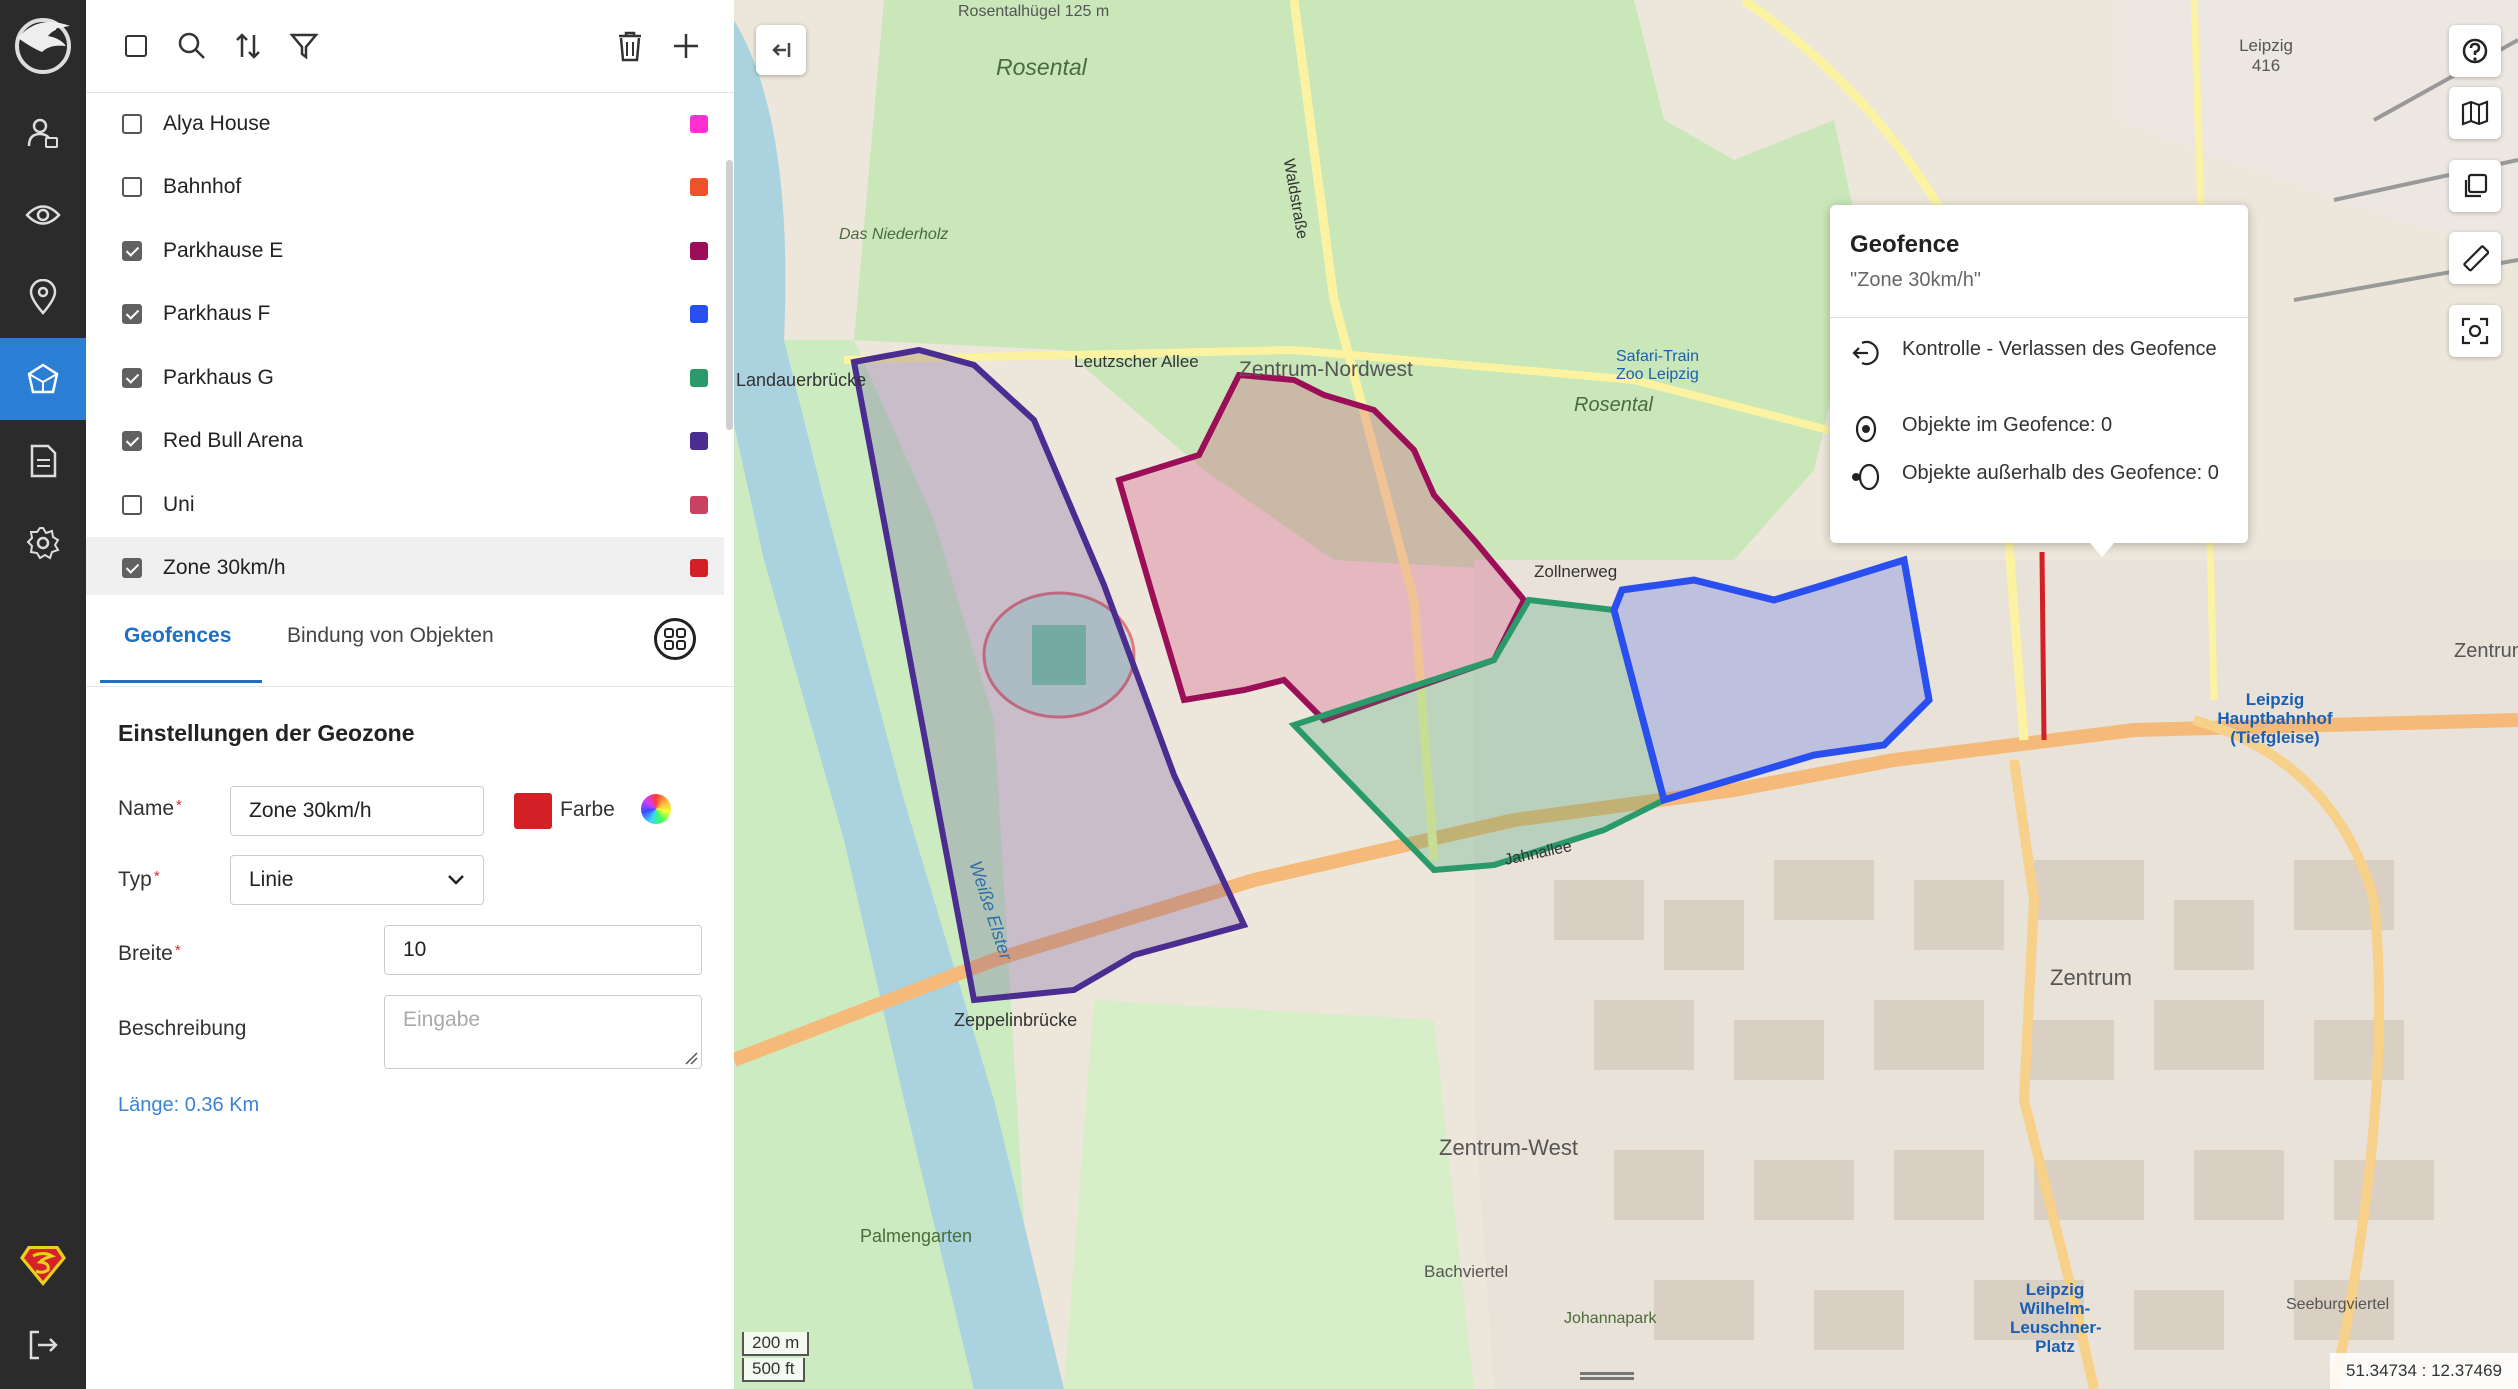 The width and height of the screenshot is (2518, 1389). Describe the element at coordinates (1866, 477) in the screenshot. I see `objects-outside-icon` at that location.